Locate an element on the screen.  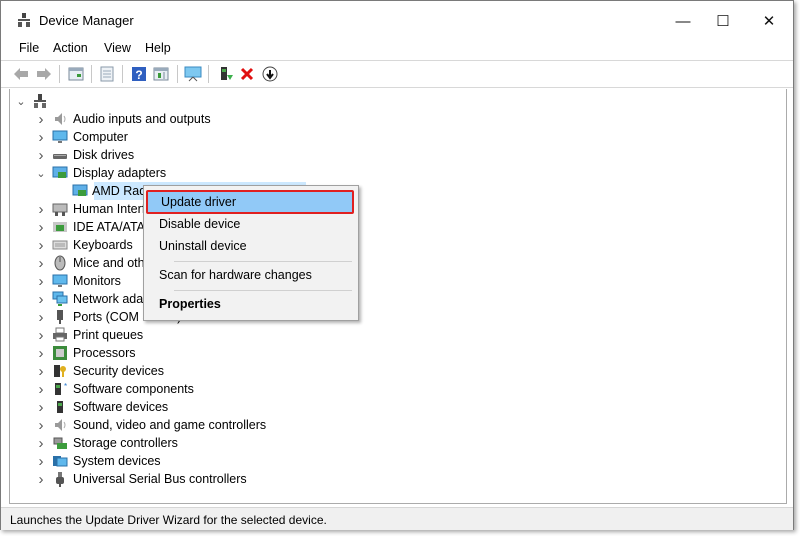
system-icon is located at coordinates (60, 461).